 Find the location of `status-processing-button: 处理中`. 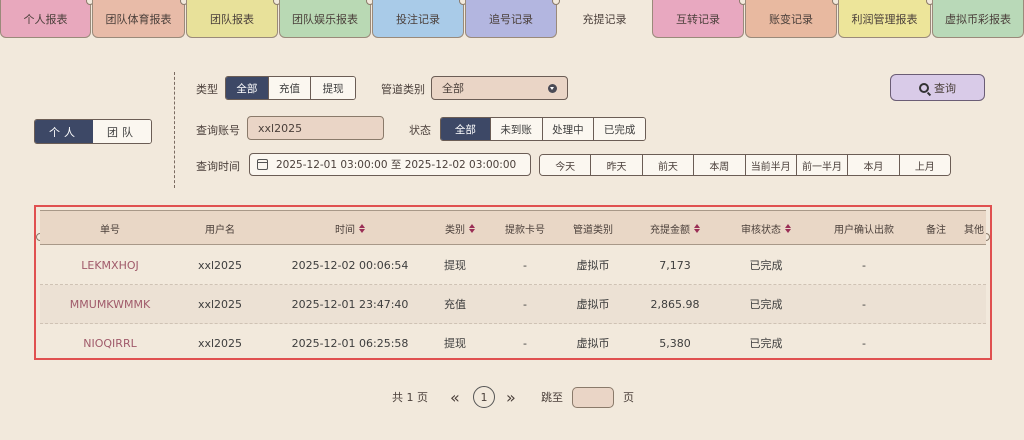

status-processing-button: 处理中 is located at coordinates (568, 129).